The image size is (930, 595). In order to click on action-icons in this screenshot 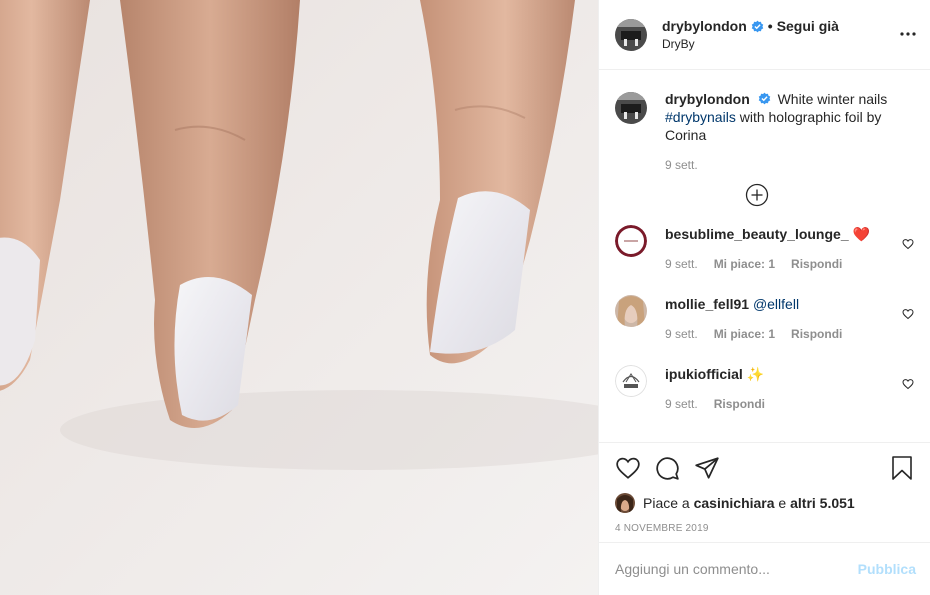, I will do `click(764, 468)`.